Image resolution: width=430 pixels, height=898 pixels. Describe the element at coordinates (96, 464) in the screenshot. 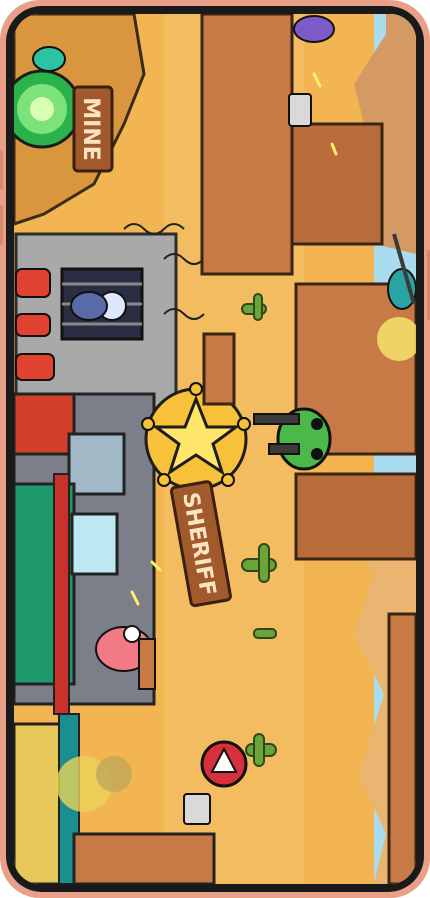

I see `office-window` at that location.